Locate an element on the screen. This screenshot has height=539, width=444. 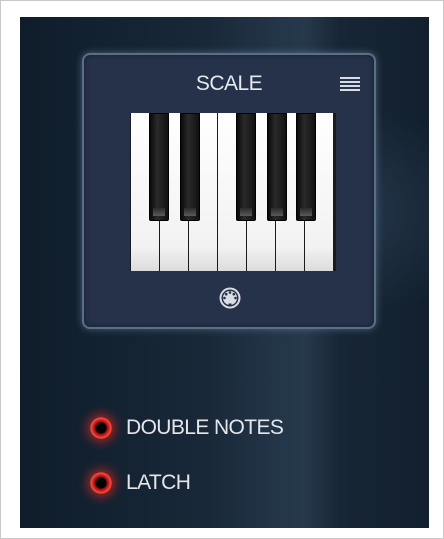
black-key-a-sharp is located at coordinates (306, 167).